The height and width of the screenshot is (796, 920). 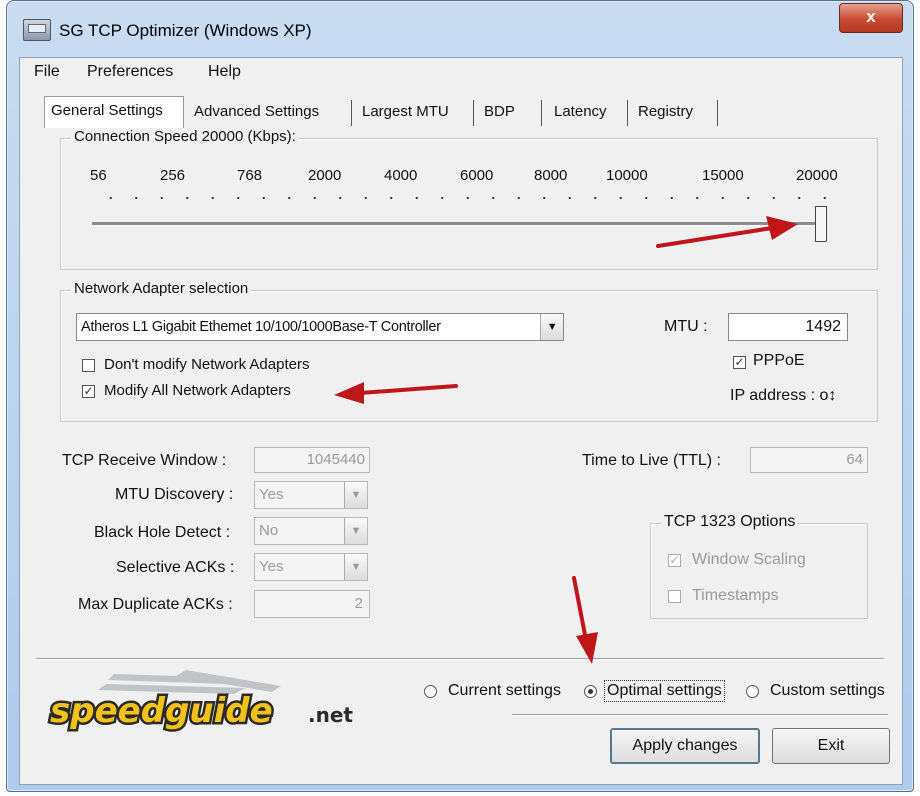 What do you see at coordinates (349, 393) in the screenshot?
I see `arrow-head-modify-all-icon` at bounding box center [349, 393].